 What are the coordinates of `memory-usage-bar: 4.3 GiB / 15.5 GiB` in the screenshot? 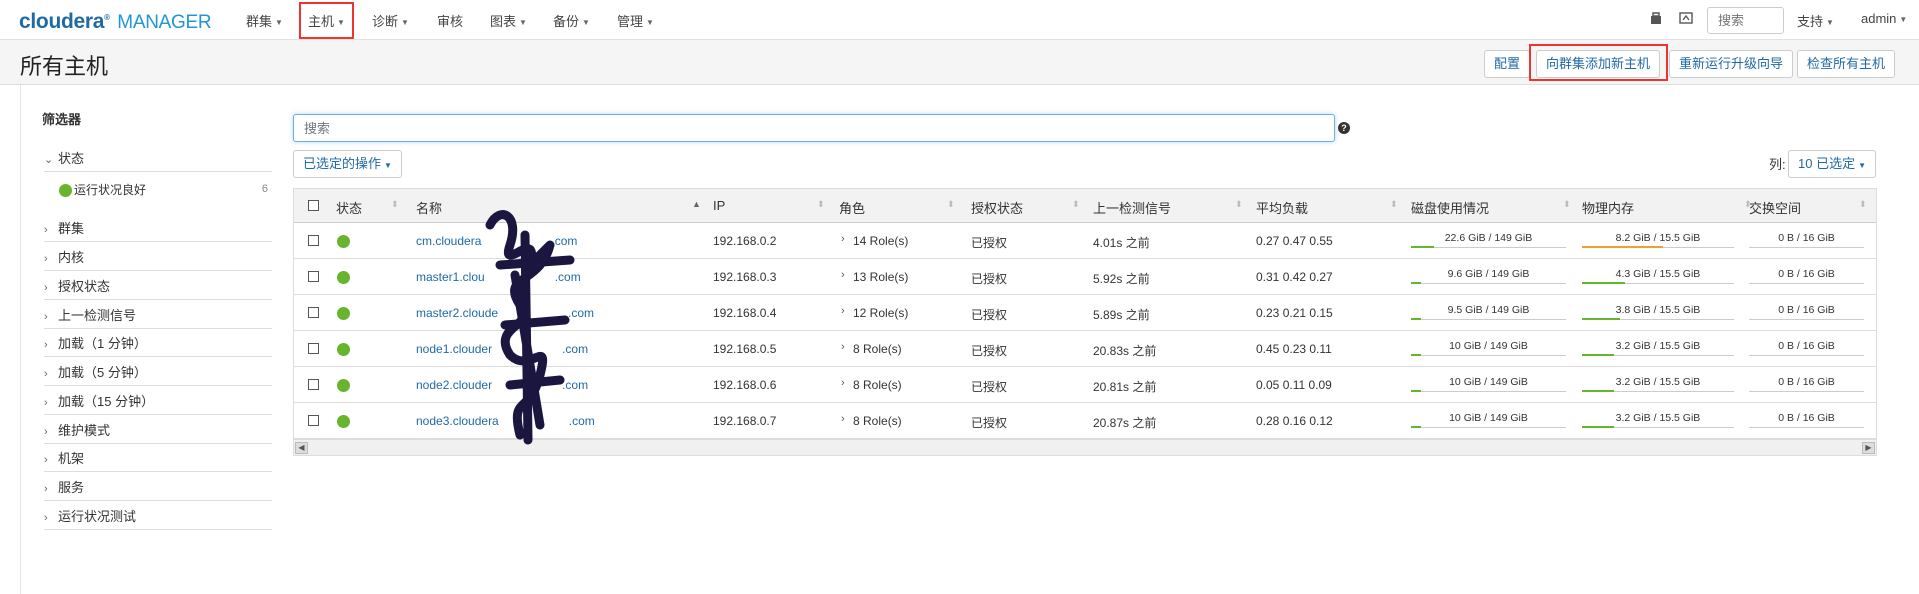 It's located at (1658, 276).